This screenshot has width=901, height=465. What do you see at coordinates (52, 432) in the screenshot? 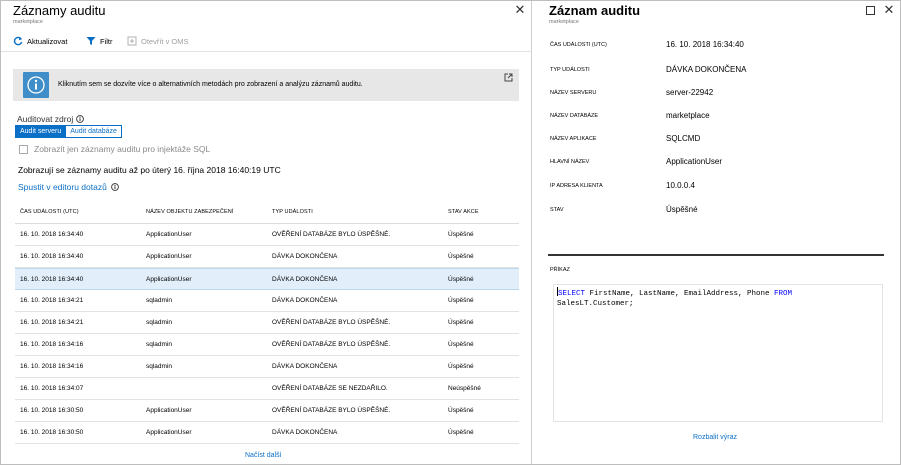
I see `table-cell: 16. 10. 2018 16:30:50` at bounding box center [52, 432].